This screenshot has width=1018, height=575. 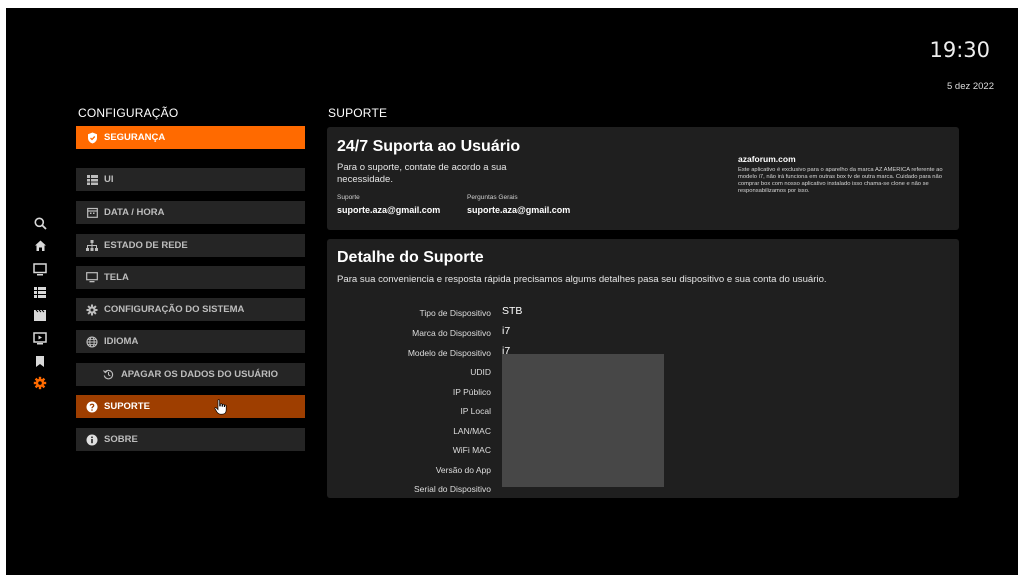 What do you see at coordinates (92, 138) in the screenshot?
I see `shield-icon` at bounding box center [92, 138].